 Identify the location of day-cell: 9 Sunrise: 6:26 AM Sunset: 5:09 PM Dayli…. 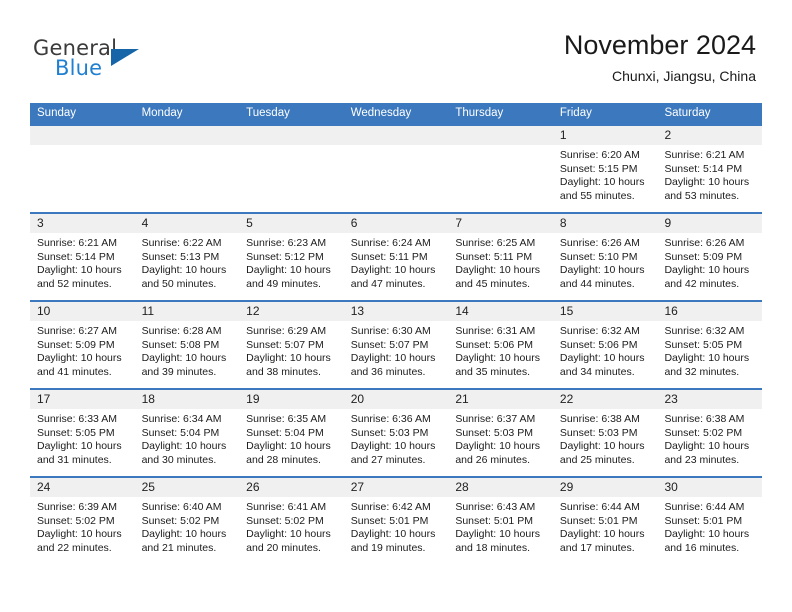
(710, 257).